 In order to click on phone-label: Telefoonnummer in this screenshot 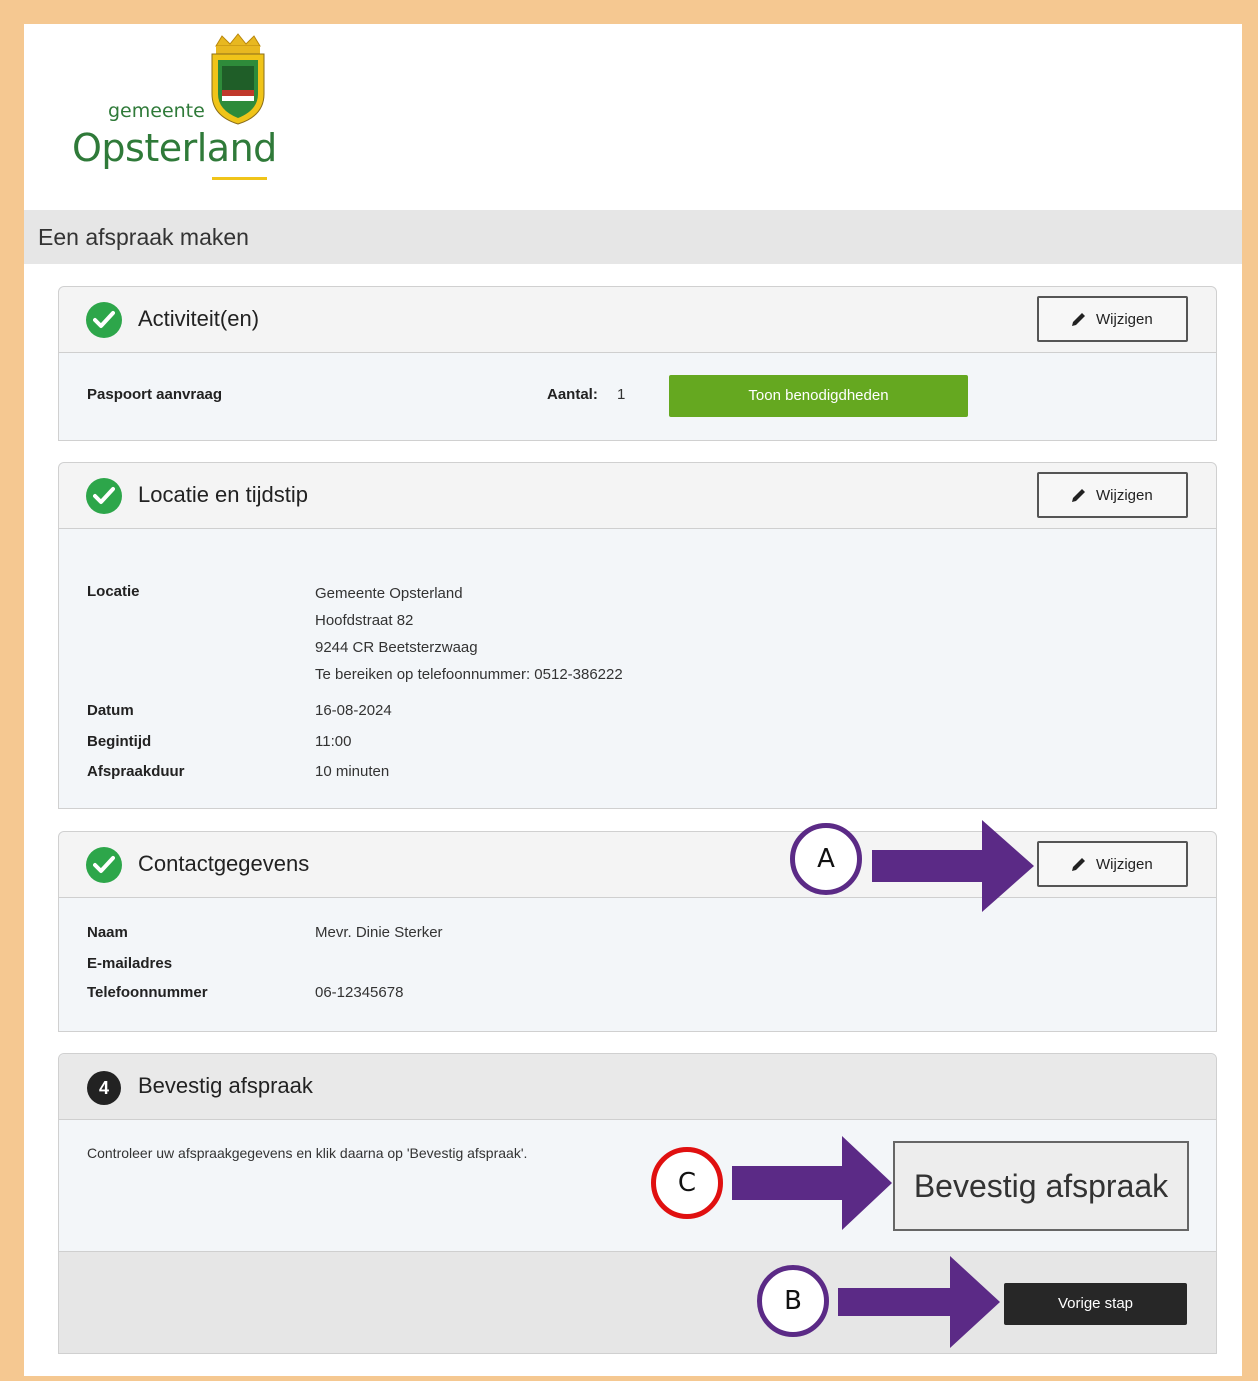, I will do `click(147, 992)`.